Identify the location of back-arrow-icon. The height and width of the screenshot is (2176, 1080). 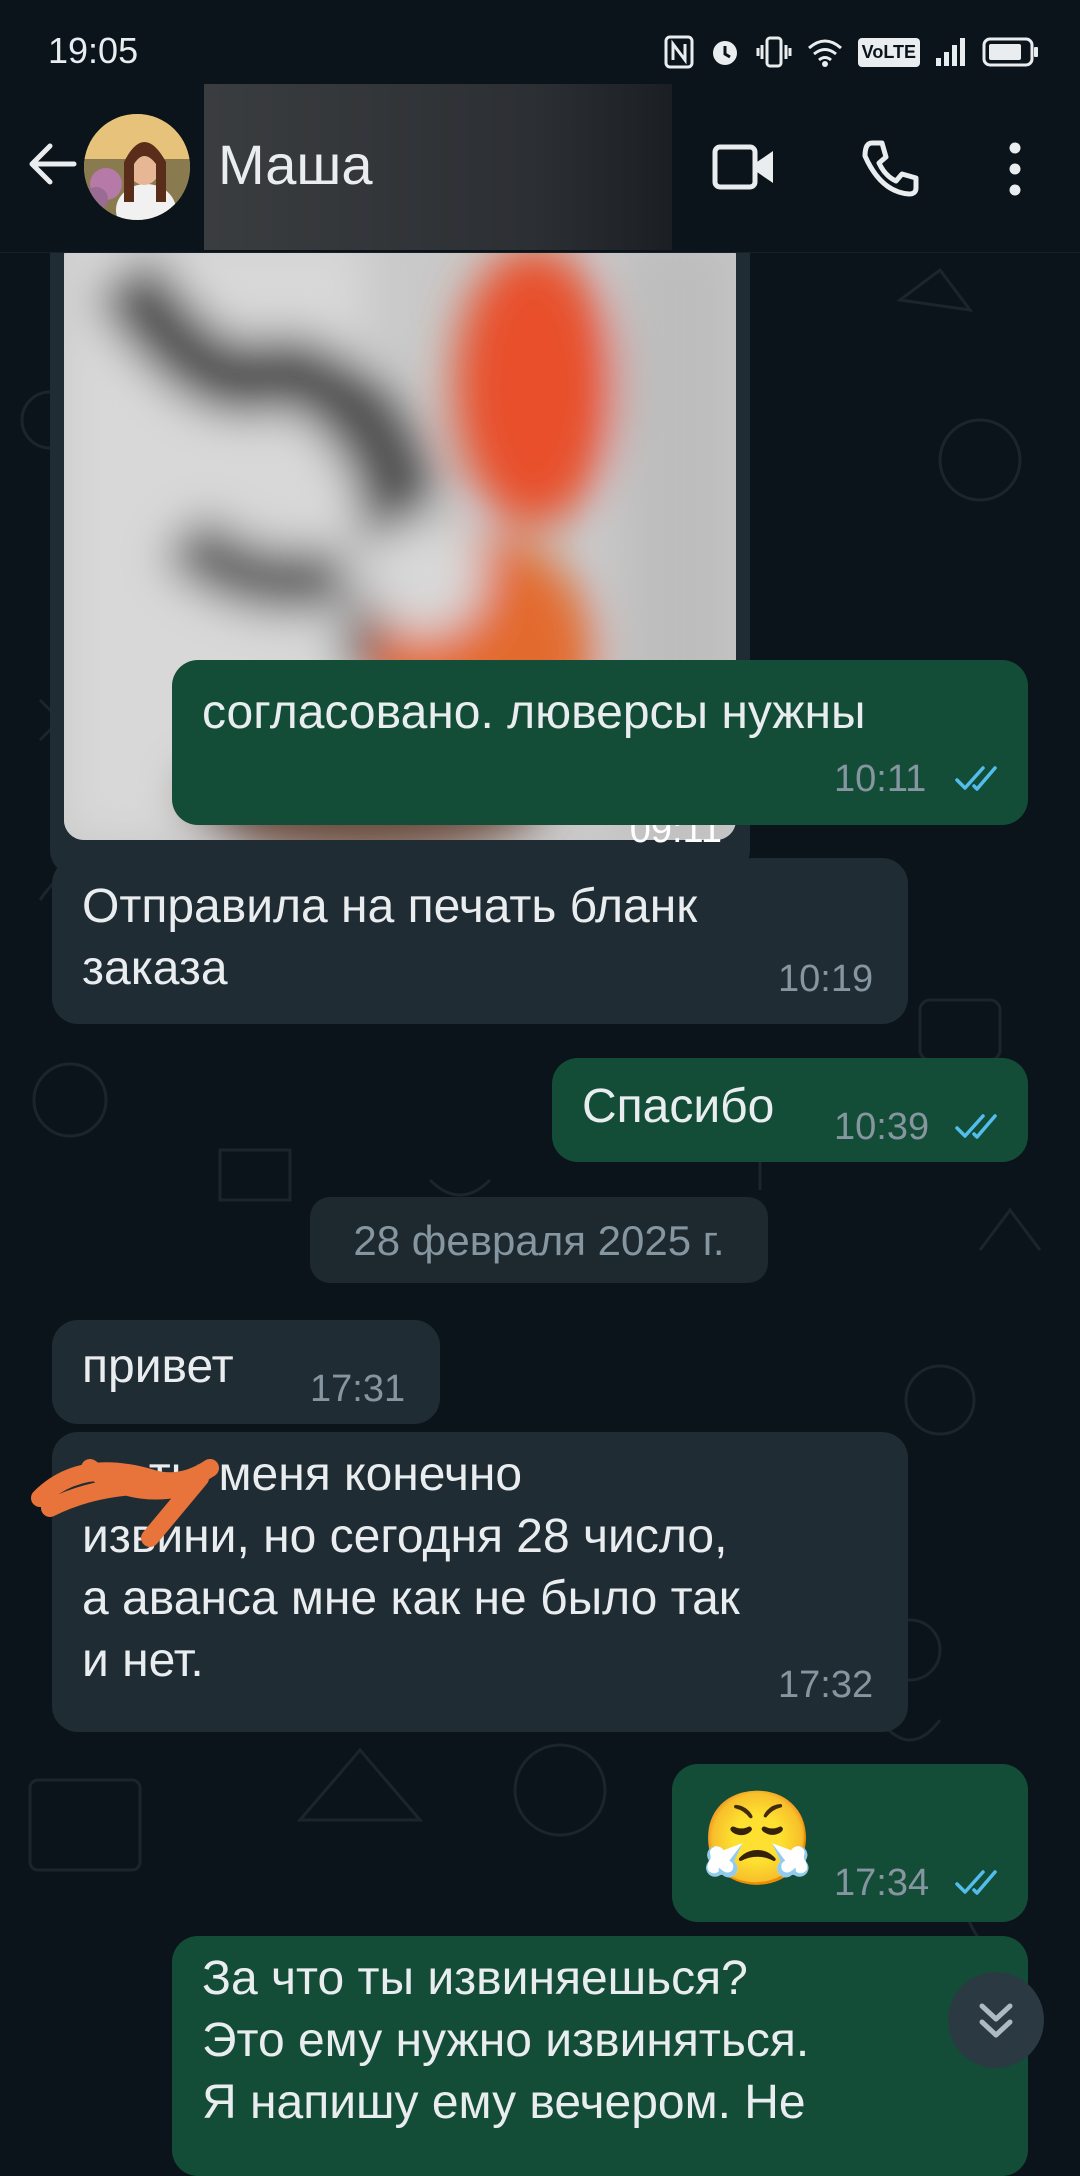
(52, 164).